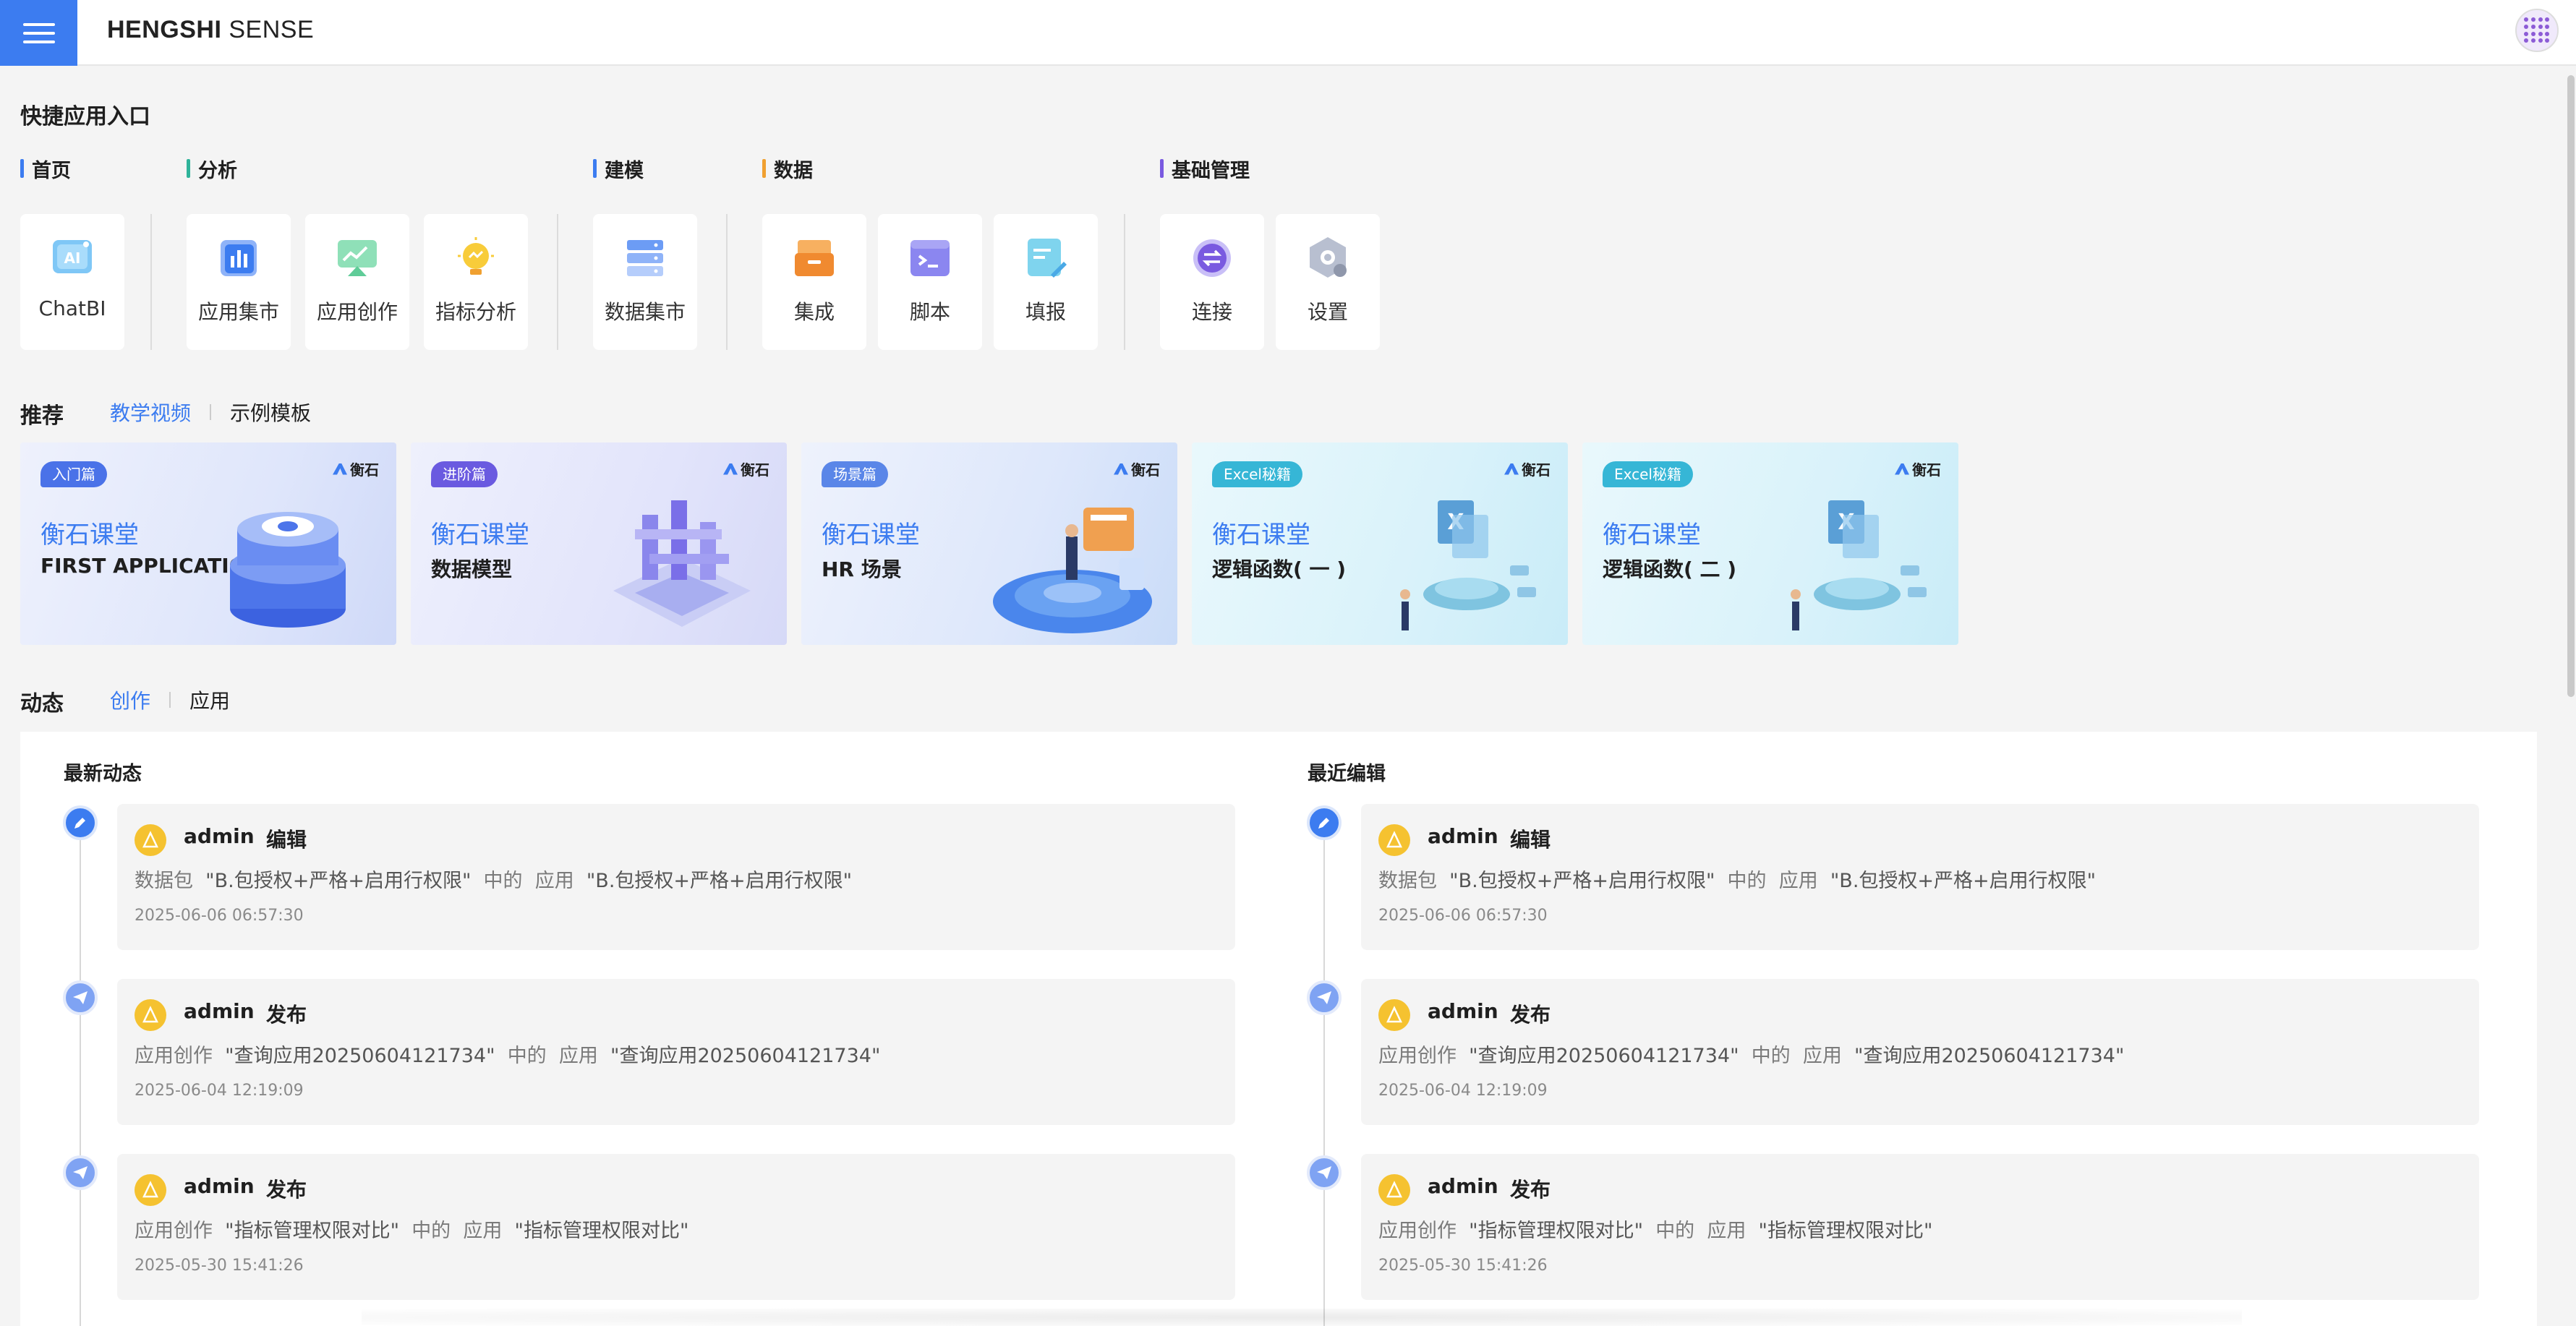 Image resolution: width=2576 pixels, height=1326 pixels. I want to click on activity-title: 动态, so click(42, 704).